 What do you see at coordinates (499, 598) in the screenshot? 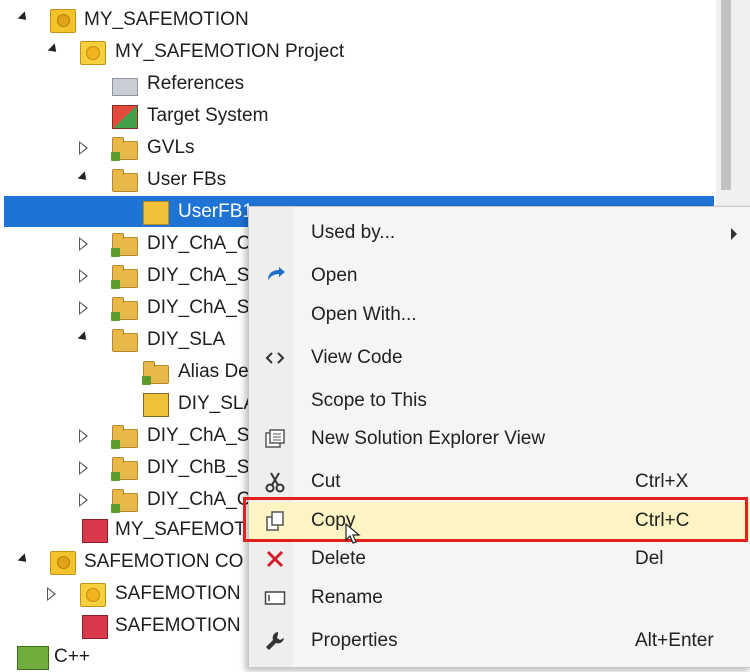
I see `menu-item-rename: Rename` at bounding box center [499, 598].